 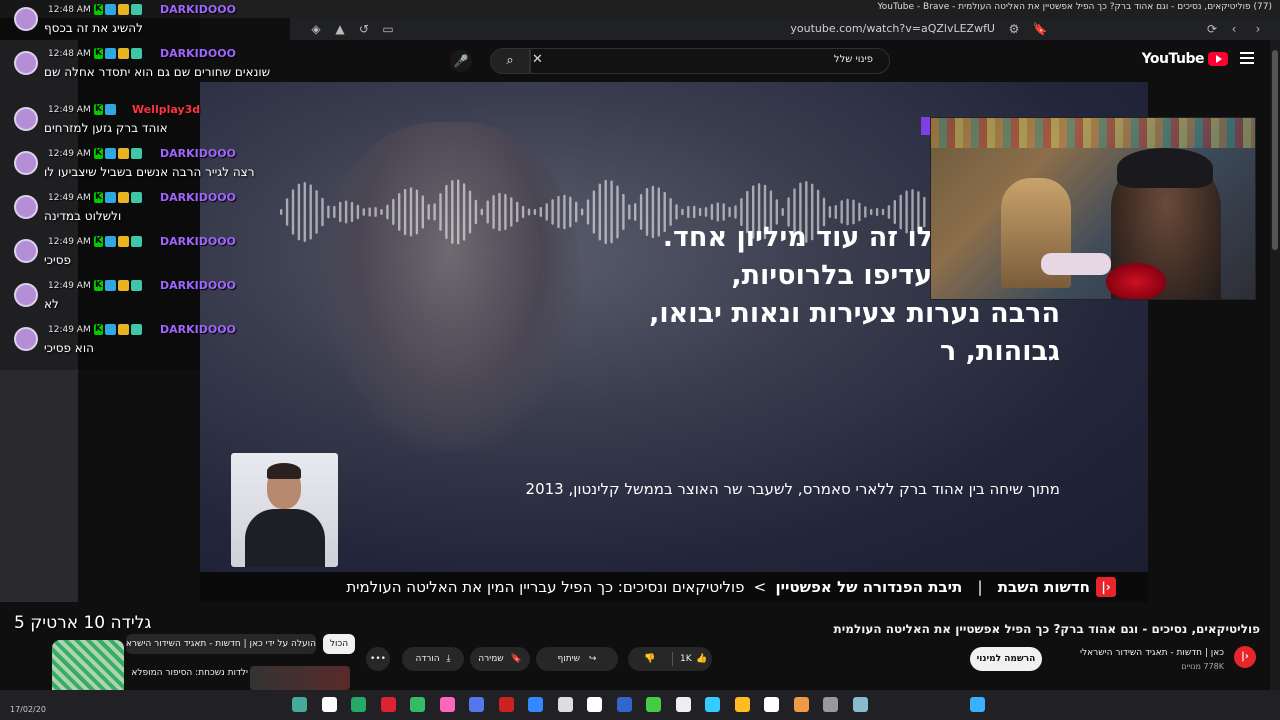 What do you see at coordinates (1247, 58) in the screenshot?
I see `hamburger-menu-icon` at bounding box center [1247, 58].